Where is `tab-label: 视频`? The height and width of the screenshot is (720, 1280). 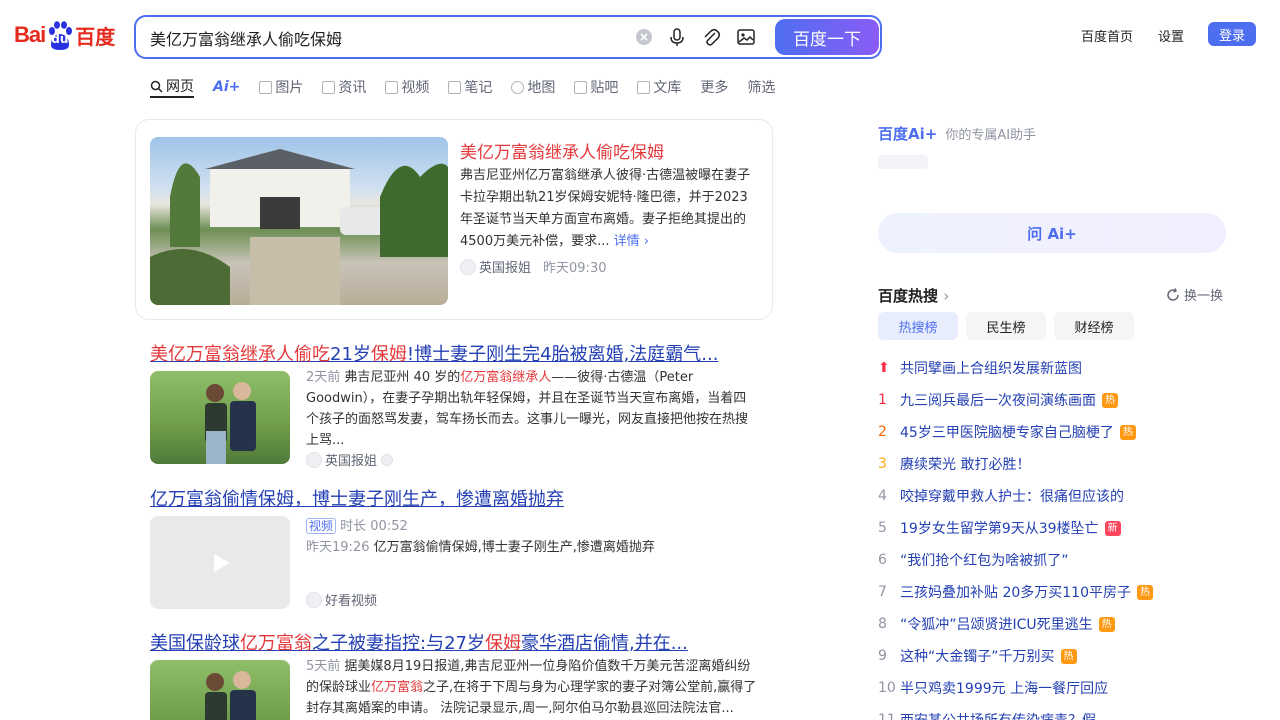 tab-label: 视频 is located at coordinates (415, 88).